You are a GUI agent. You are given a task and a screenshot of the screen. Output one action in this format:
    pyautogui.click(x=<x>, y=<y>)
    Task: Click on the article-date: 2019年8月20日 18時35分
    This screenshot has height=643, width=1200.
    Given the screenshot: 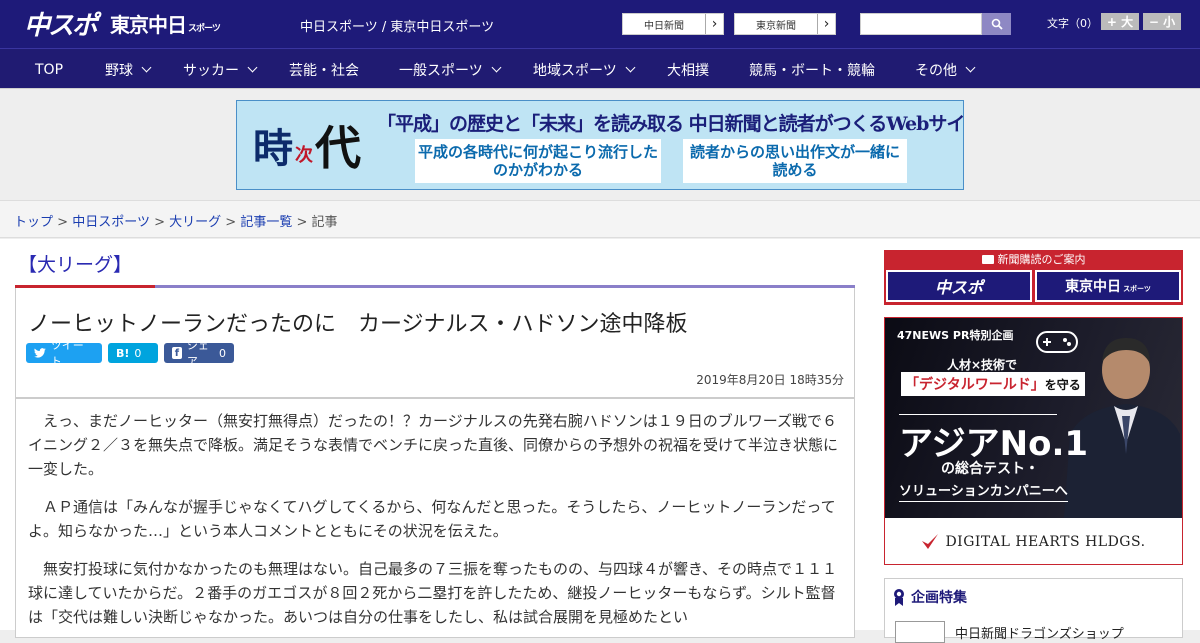 What is the action you would take?
    pyautogui.click(x=770, y=380)
    